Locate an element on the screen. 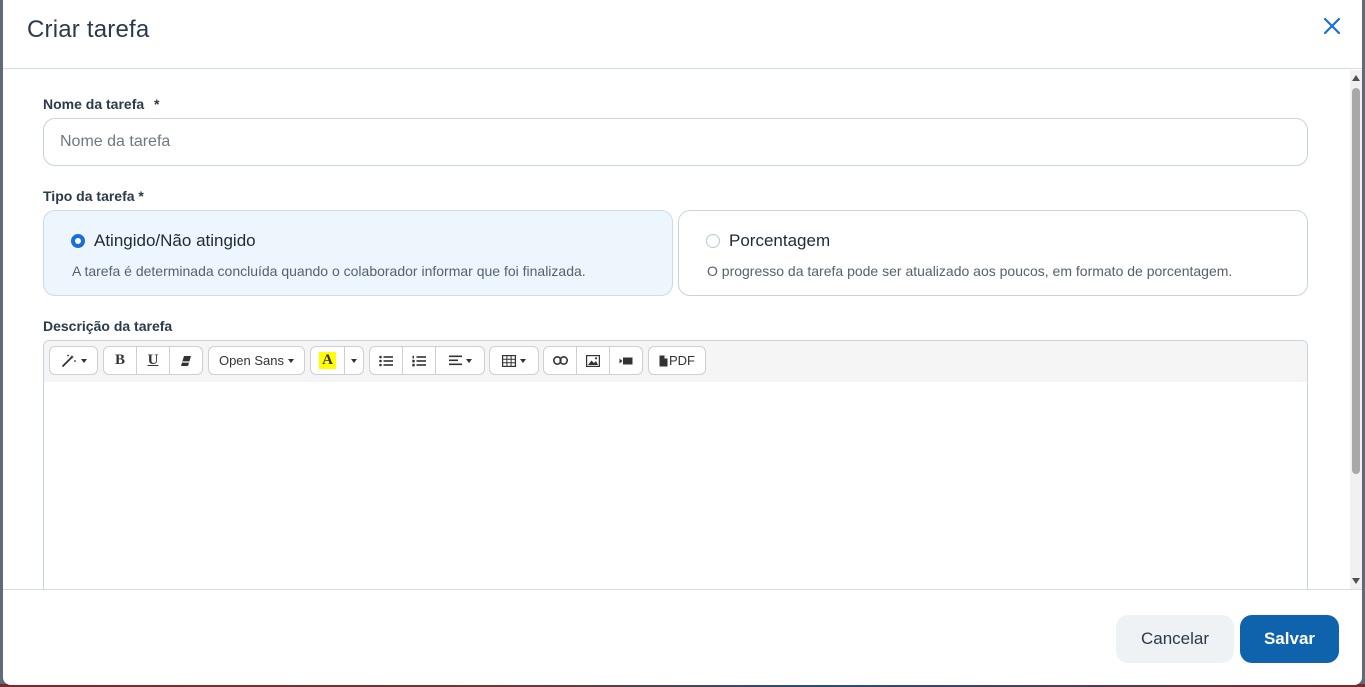 The width and height of the screenshot is (1365, 687). file-icon is located at coordinates (663, 360).